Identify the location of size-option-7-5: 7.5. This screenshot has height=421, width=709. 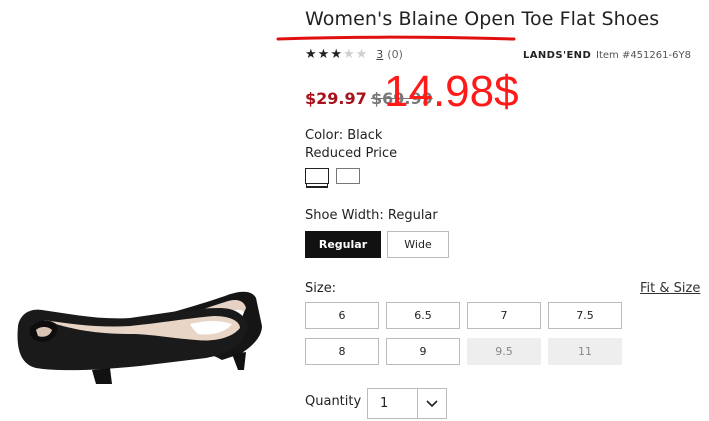
(585, 315).